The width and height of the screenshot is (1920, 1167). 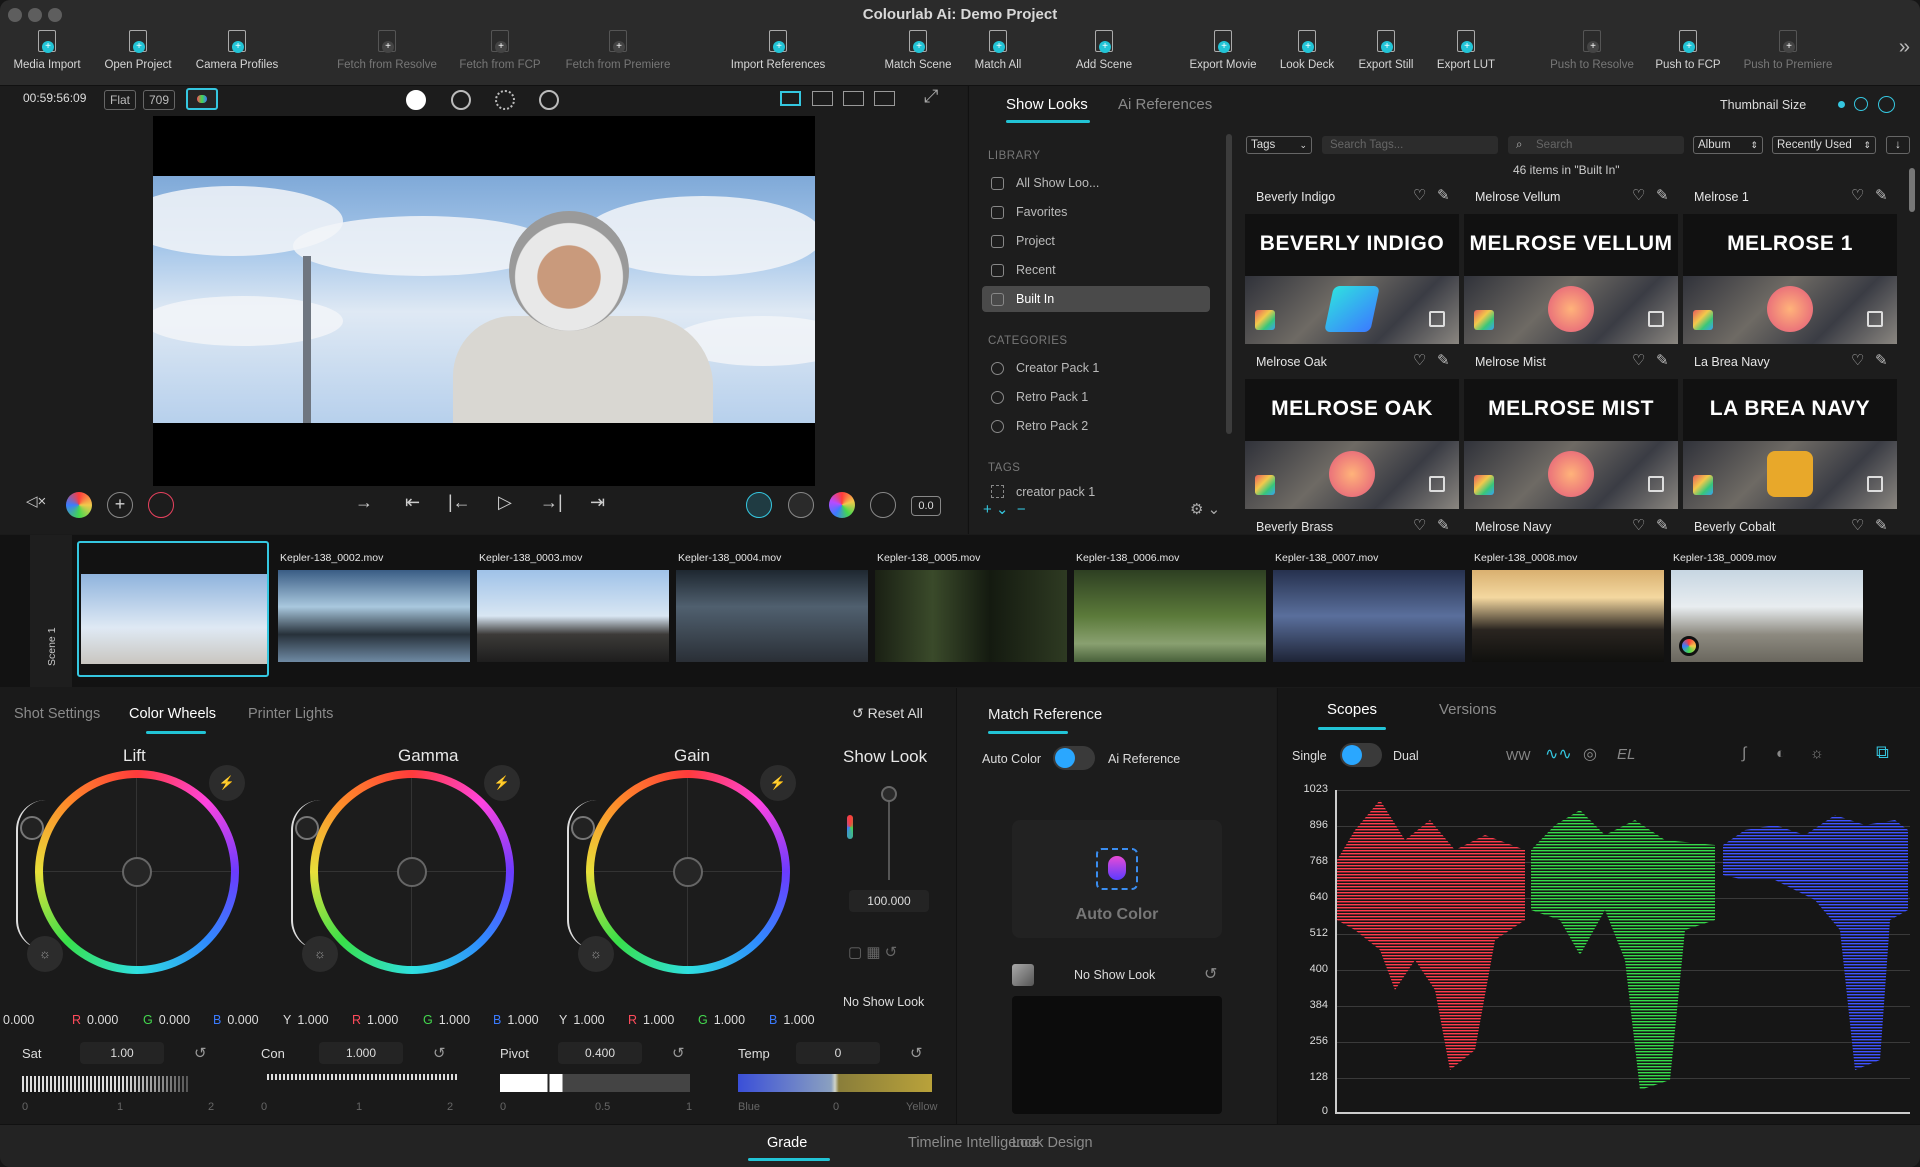 I want to click on album-dropdown: Album ⇕, so click(x=1728, y=145).